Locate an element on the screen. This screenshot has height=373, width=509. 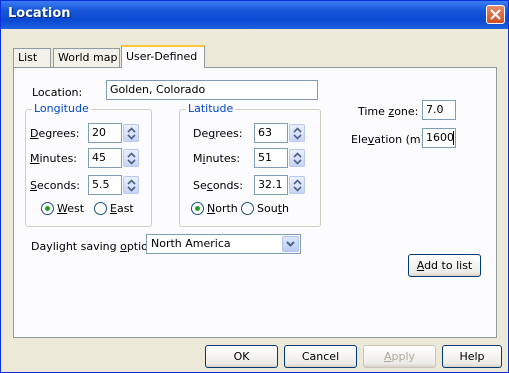
longitude-degrees-label: Degrees: is located at coordinates (55, 133).